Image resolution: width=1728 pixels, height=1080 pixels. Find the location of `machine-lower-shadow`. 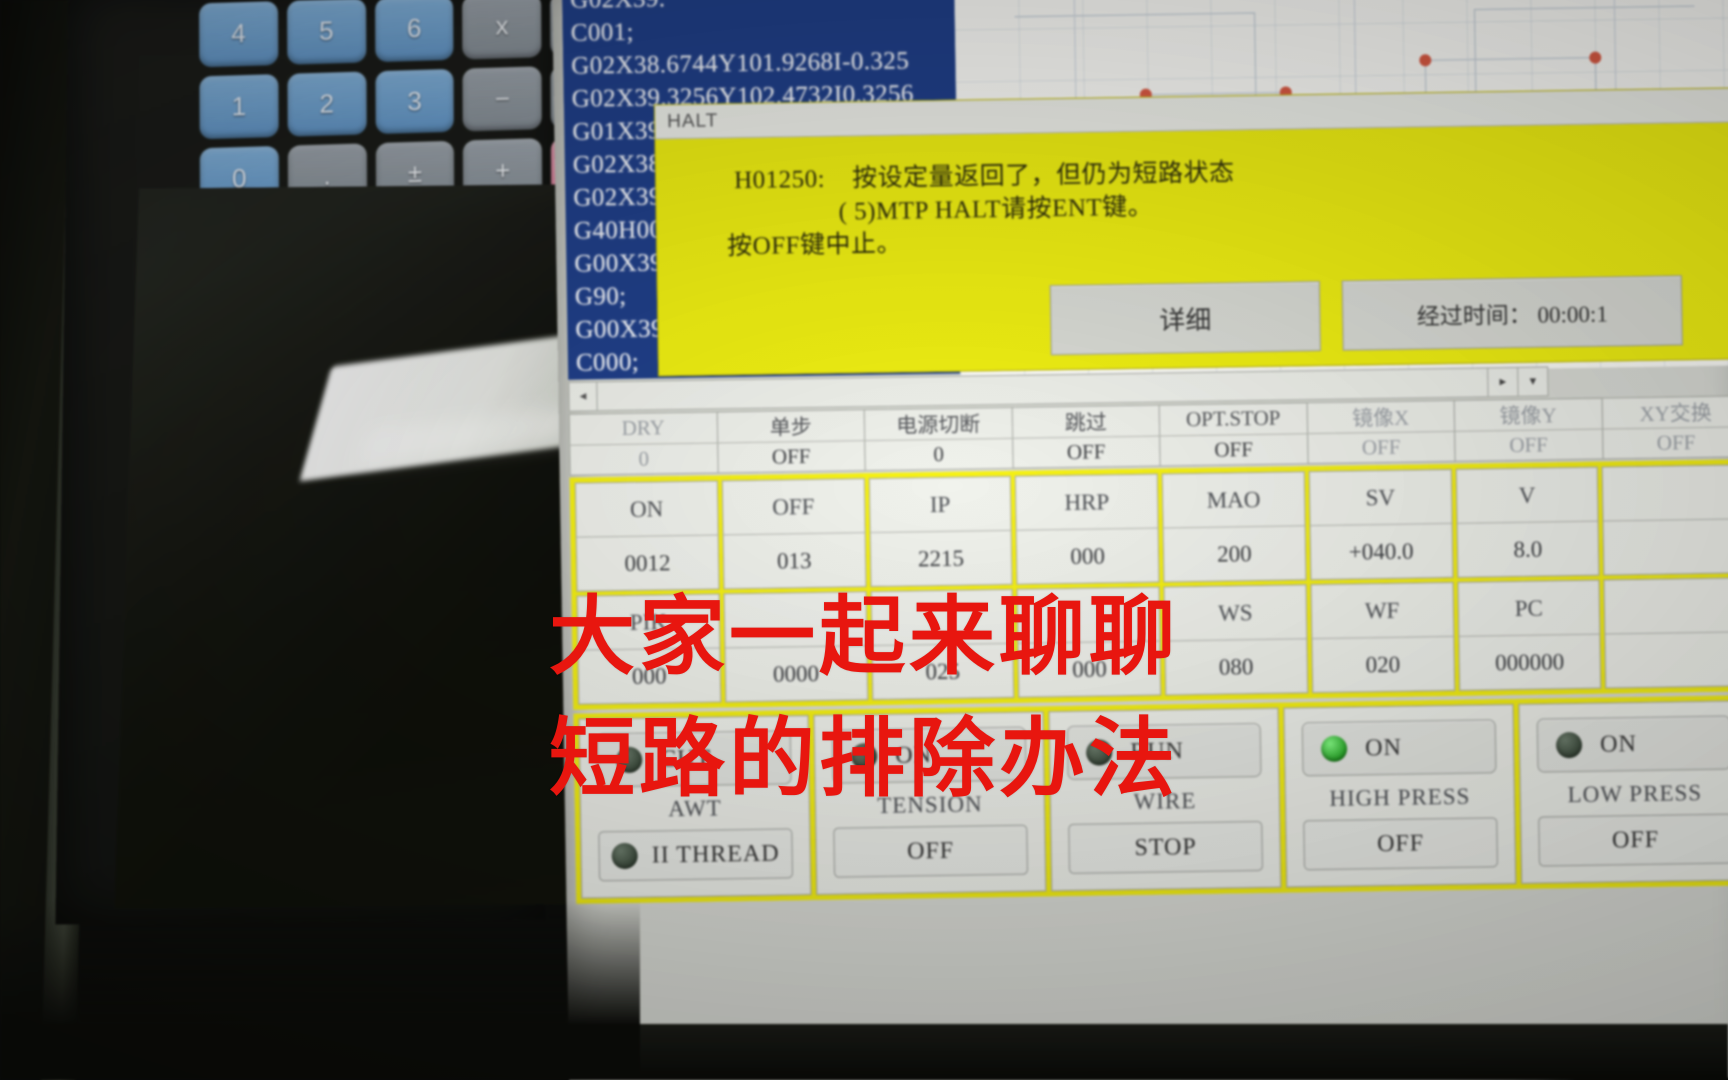

machine-lower-shadow is located at coordinates (320, 990).